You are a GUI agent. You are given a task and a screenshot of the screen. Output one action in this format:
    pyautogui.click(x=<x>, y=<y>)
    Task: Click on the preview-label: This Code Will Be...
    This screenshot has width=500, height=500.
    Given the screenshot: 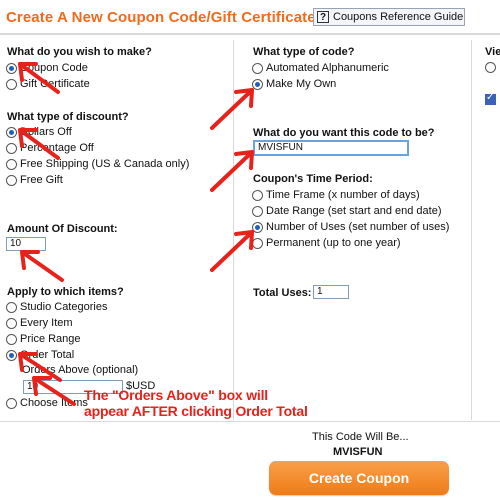 What is the action you would take?
    pyautogui.click(x=360, y=437)
    